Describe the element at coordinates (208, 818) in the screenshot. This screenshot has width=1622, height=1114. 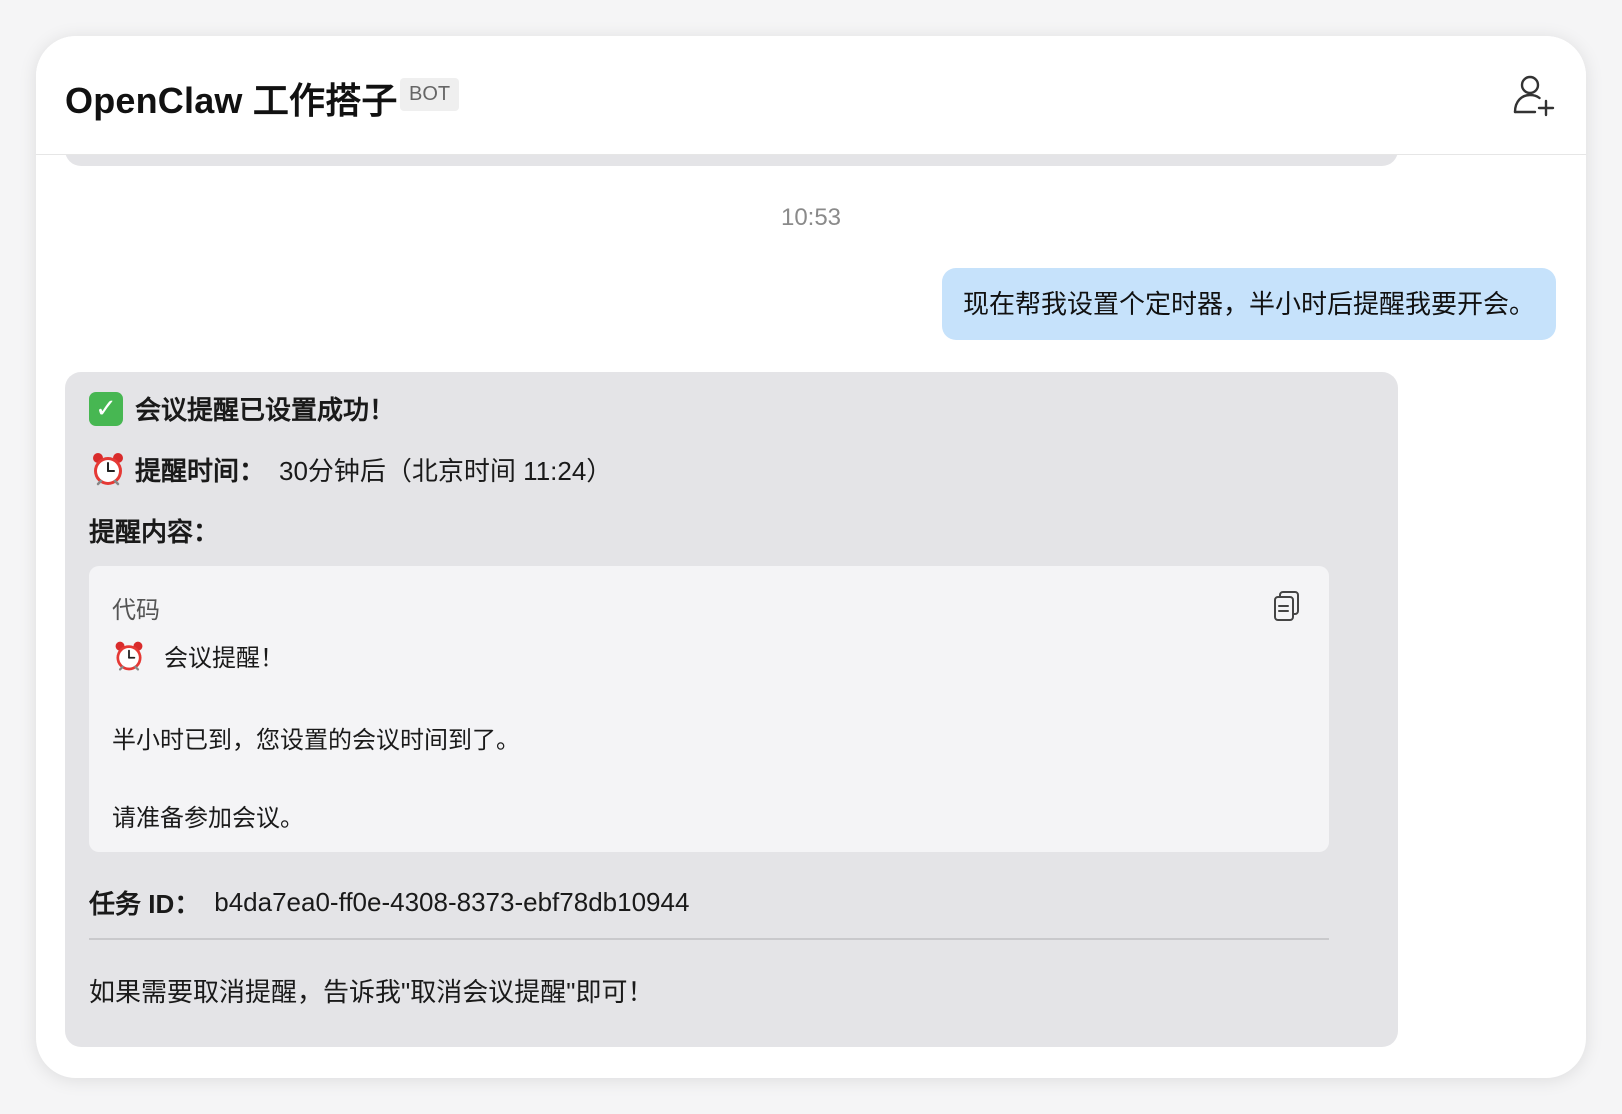
I see `code-line-3: 请准备参加会议。` at that location.